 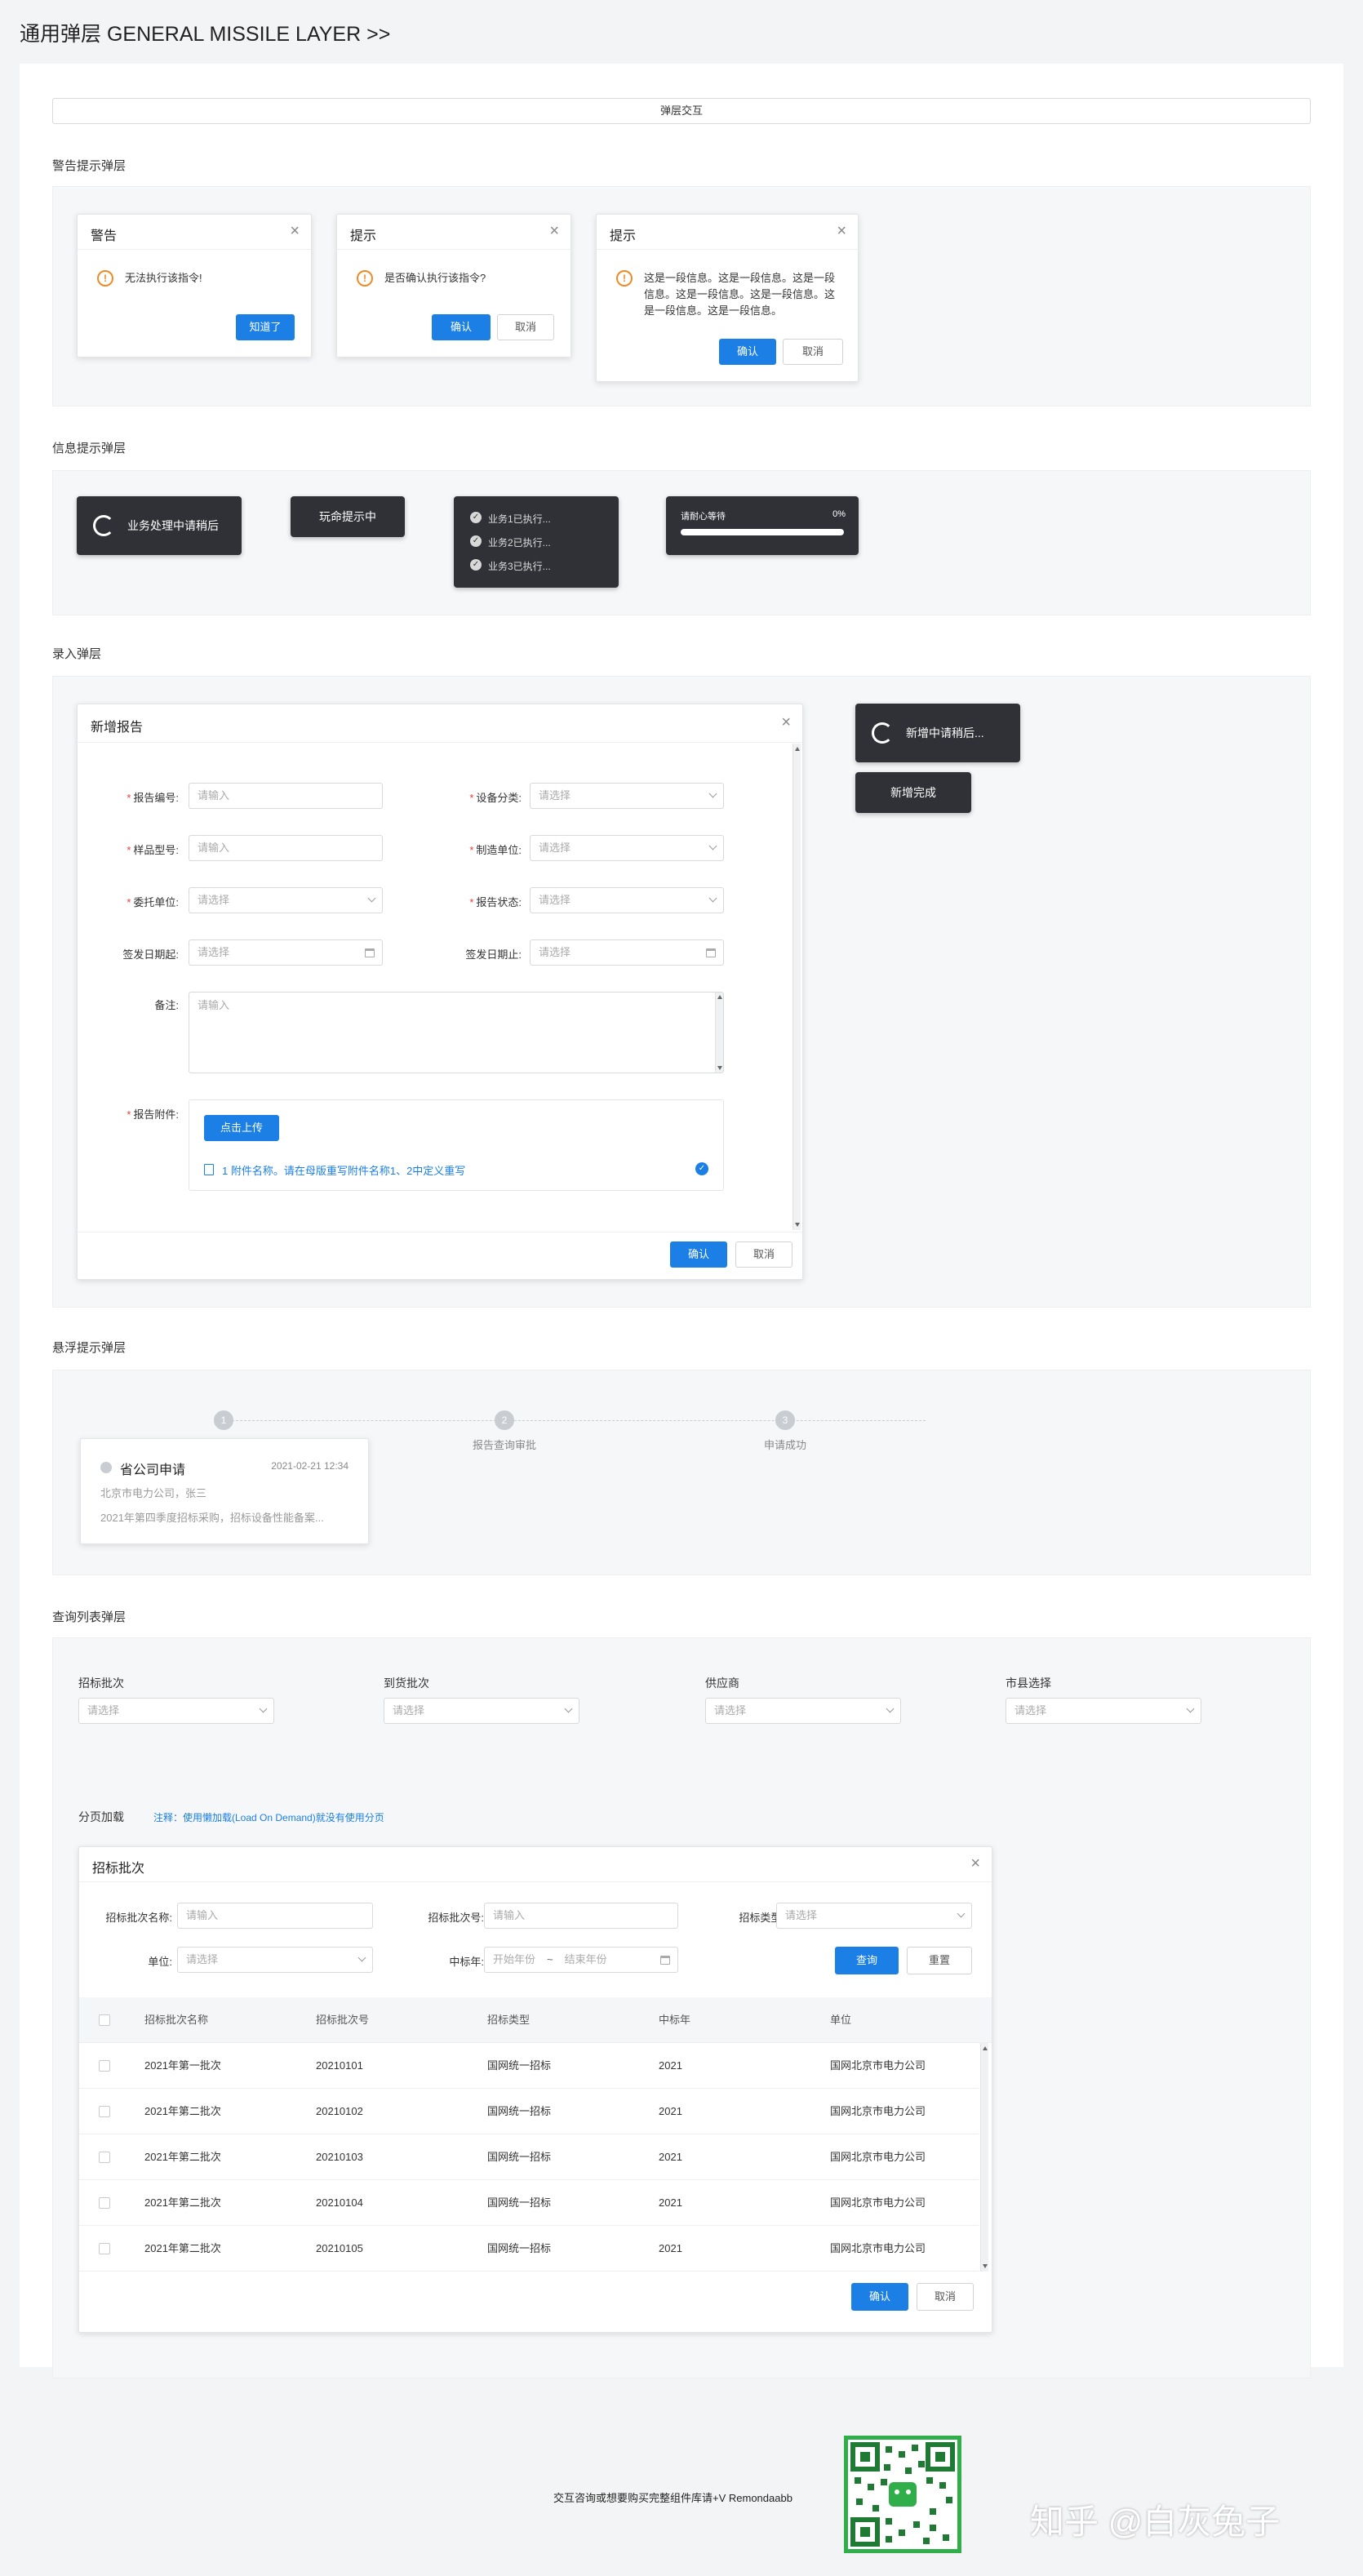 What do you see at coordinates (719, 1033) in the screenshot?
I see `textarea-scrollbar` at bounding box center [719, 1033].